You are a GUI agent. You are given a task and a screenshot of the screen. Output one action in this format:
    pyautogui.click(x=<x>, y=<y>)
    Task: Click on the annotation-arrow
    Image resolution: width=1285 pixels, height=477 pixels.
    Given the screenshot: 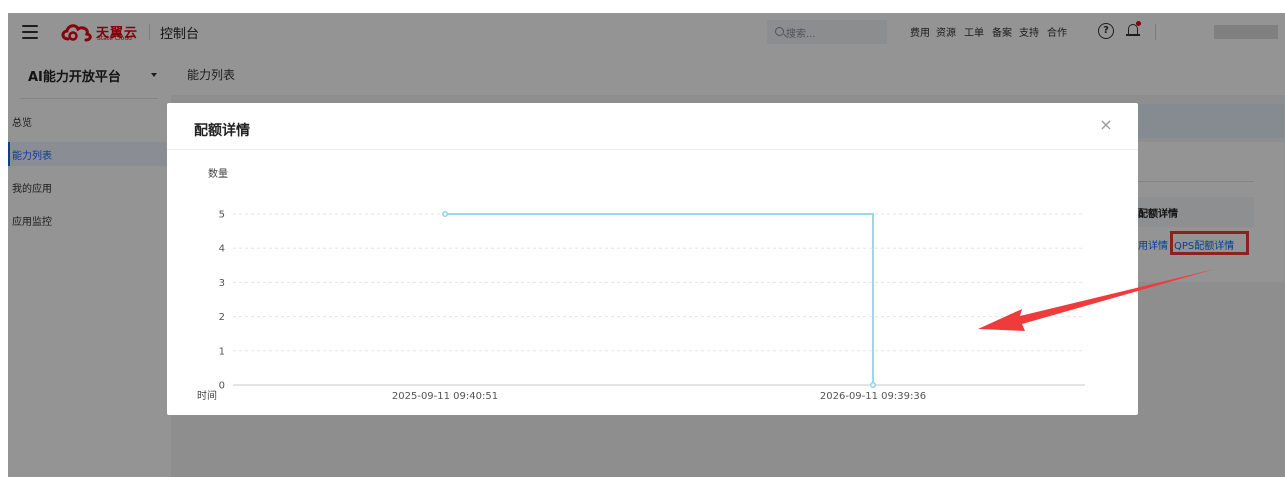 What is the action you would take?
    pyautogui.click(x=1096, y=300)
    